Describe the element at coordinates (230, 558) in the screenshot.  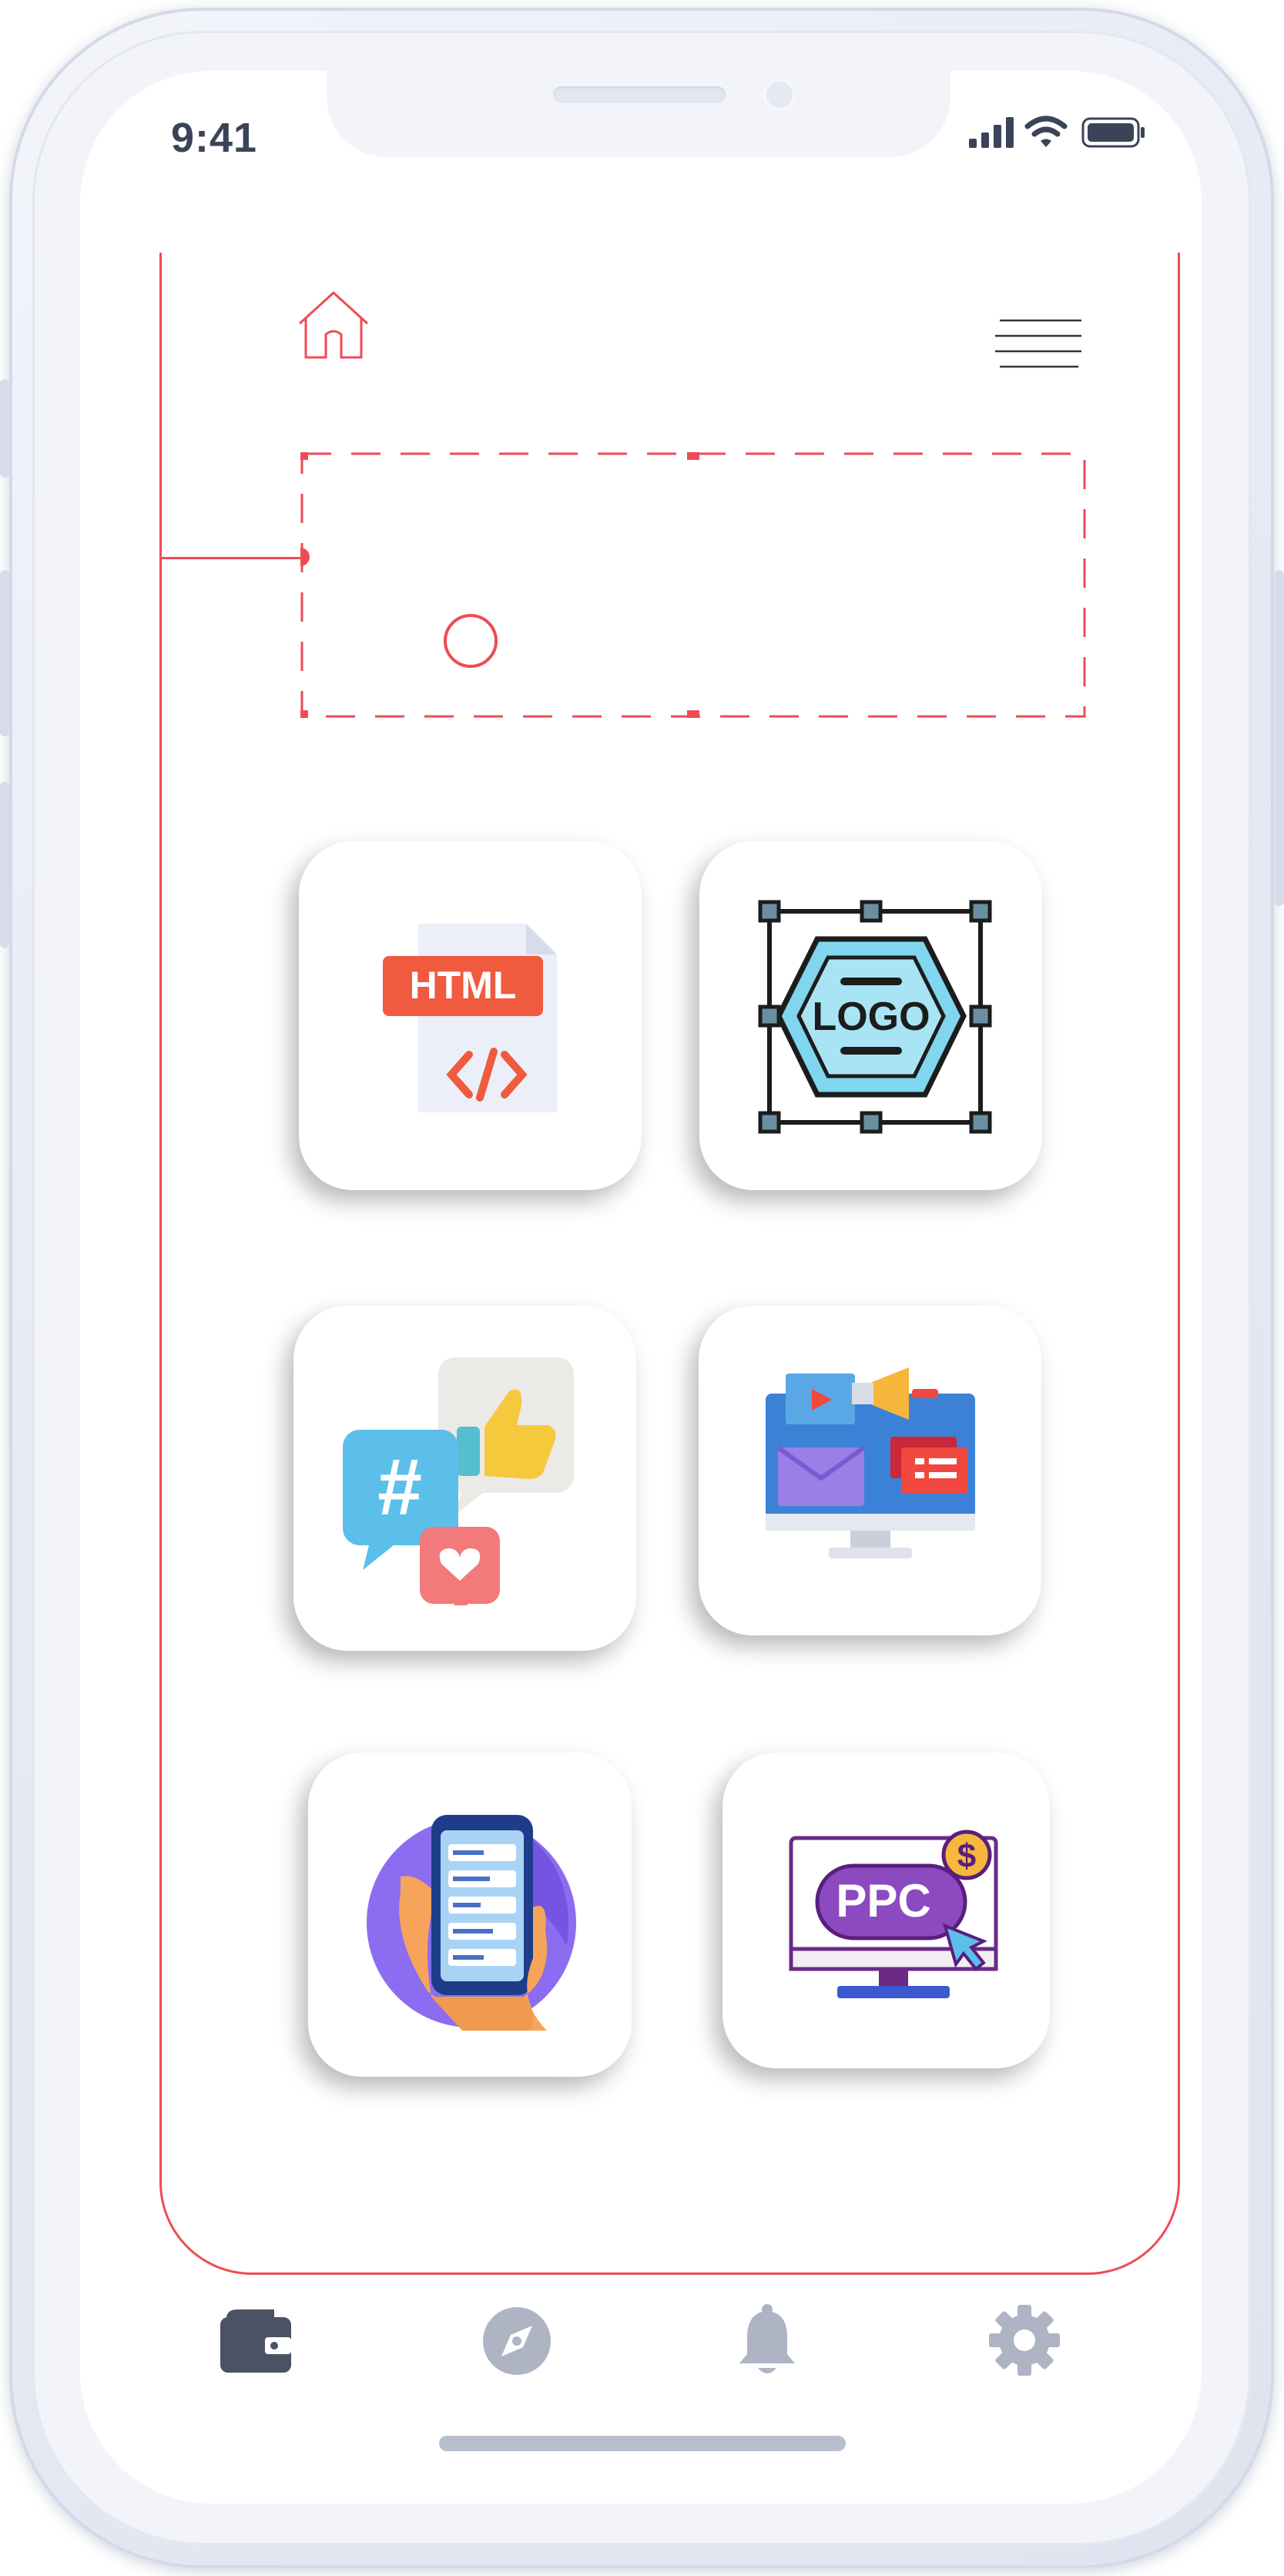
I see `frame-connector-line` at that location.